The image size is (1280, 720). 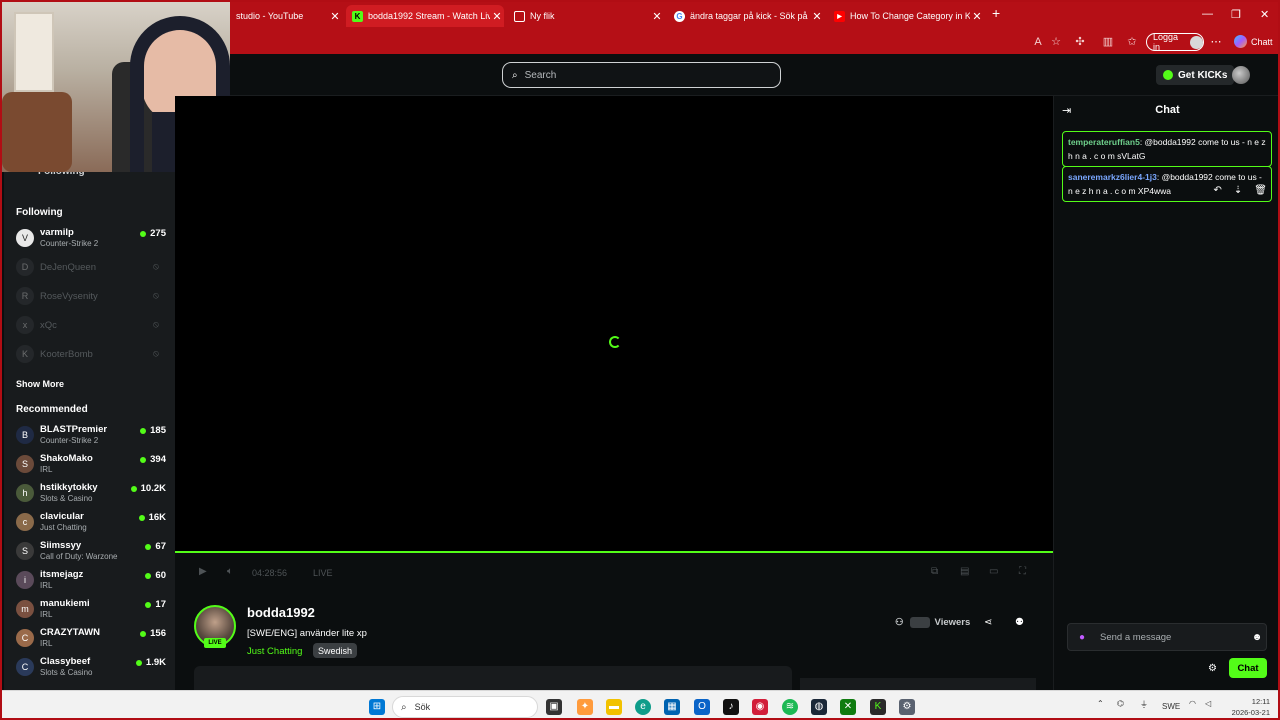 I want to click on chat-message-input: ● Send a message ☻, so click(x=1167, y=637).